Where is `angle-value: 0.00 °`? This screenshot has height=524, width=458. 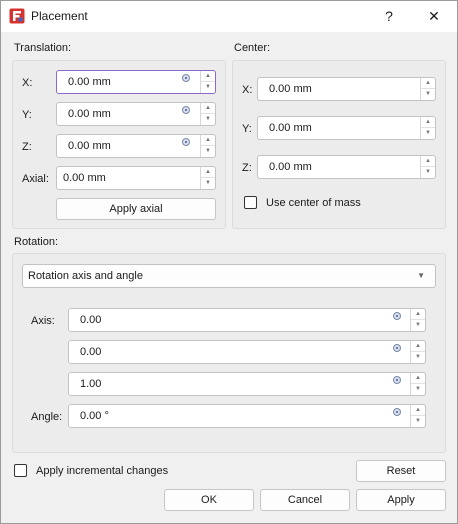 angle-value: 0.00 ° is located at coordinates (94, 416).